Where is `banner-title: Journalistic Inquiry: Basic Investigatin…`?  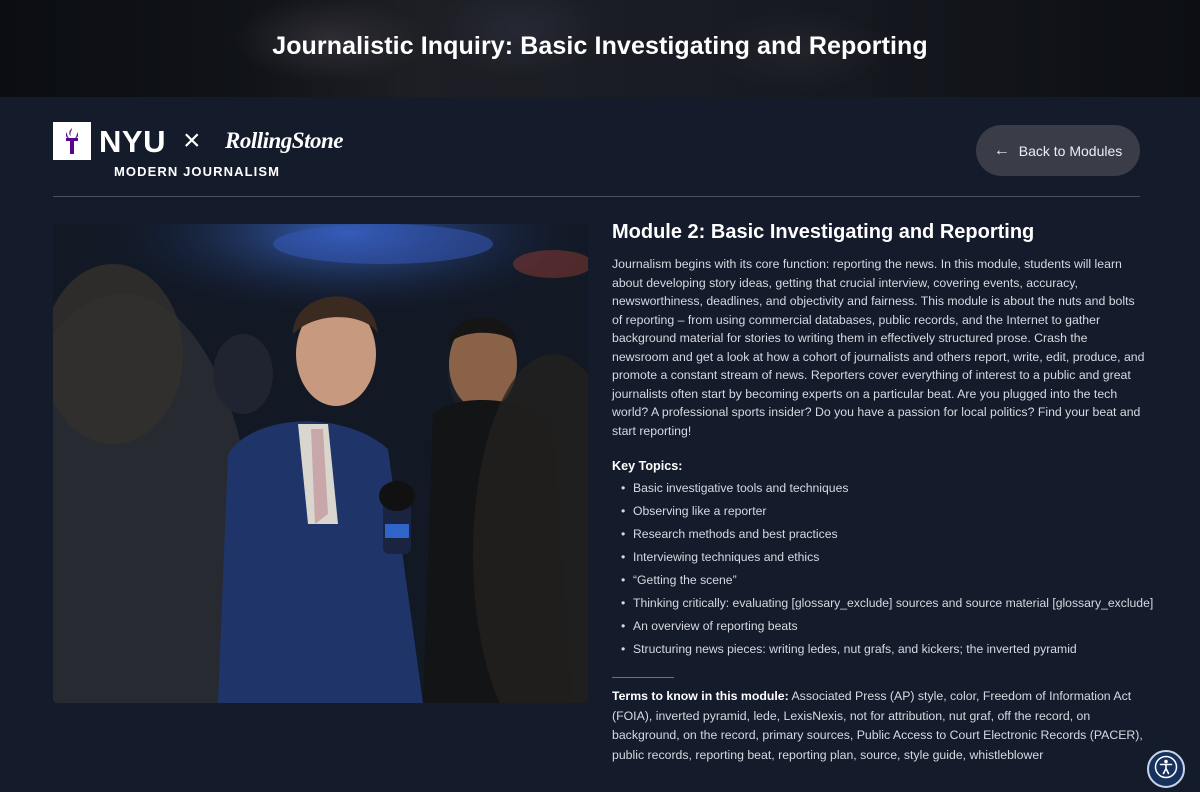 banner-title: Journalistic Inquiry: Basic Investigatin… is located at coordinates (600, 46).